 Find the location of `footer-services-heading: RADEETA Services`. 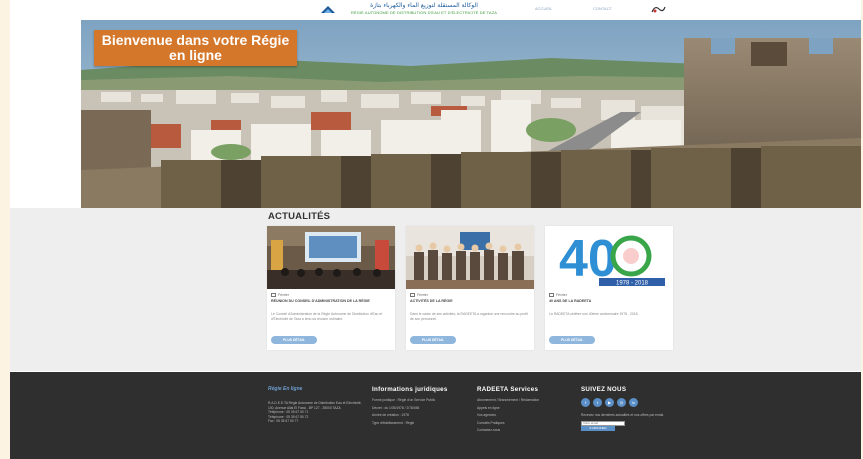

footer-services-heading: RADEETA Services is located at coordinates (508, 389).